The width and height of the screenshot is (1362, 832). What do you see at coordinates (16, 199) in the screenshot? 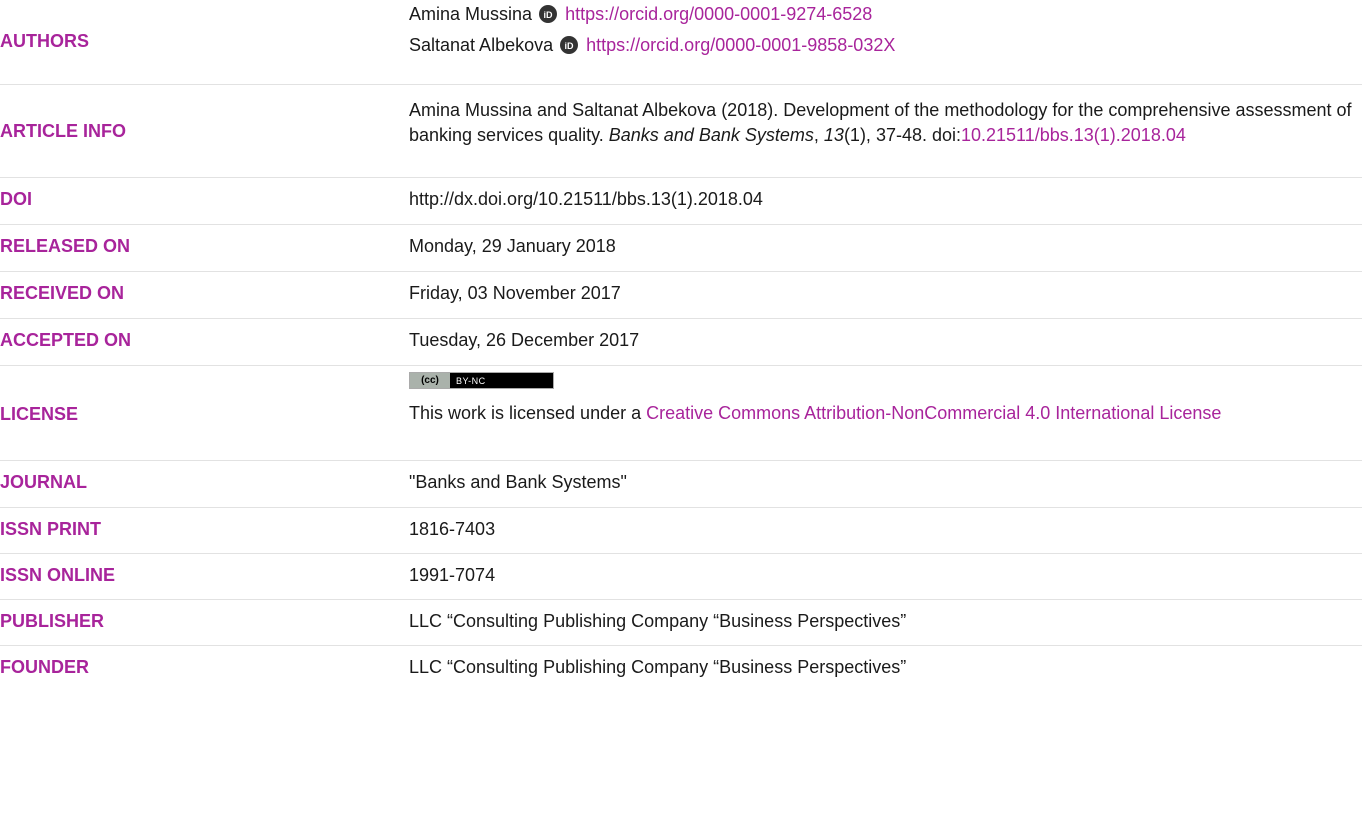
I see `doi-label: DOI` at bounding box center [16, 199].